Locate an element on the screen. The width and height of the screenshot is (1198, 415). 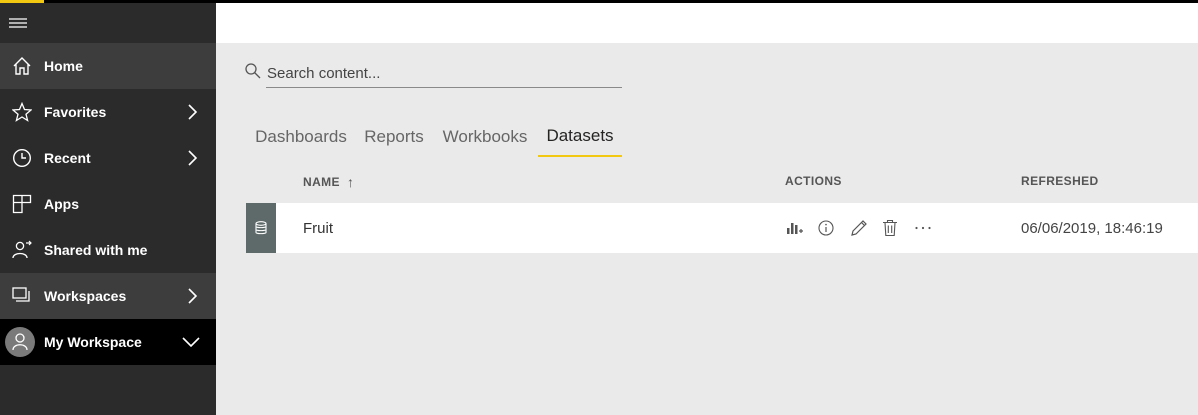
dataset-name-link: Fruit is located at coordinates (318, 228).